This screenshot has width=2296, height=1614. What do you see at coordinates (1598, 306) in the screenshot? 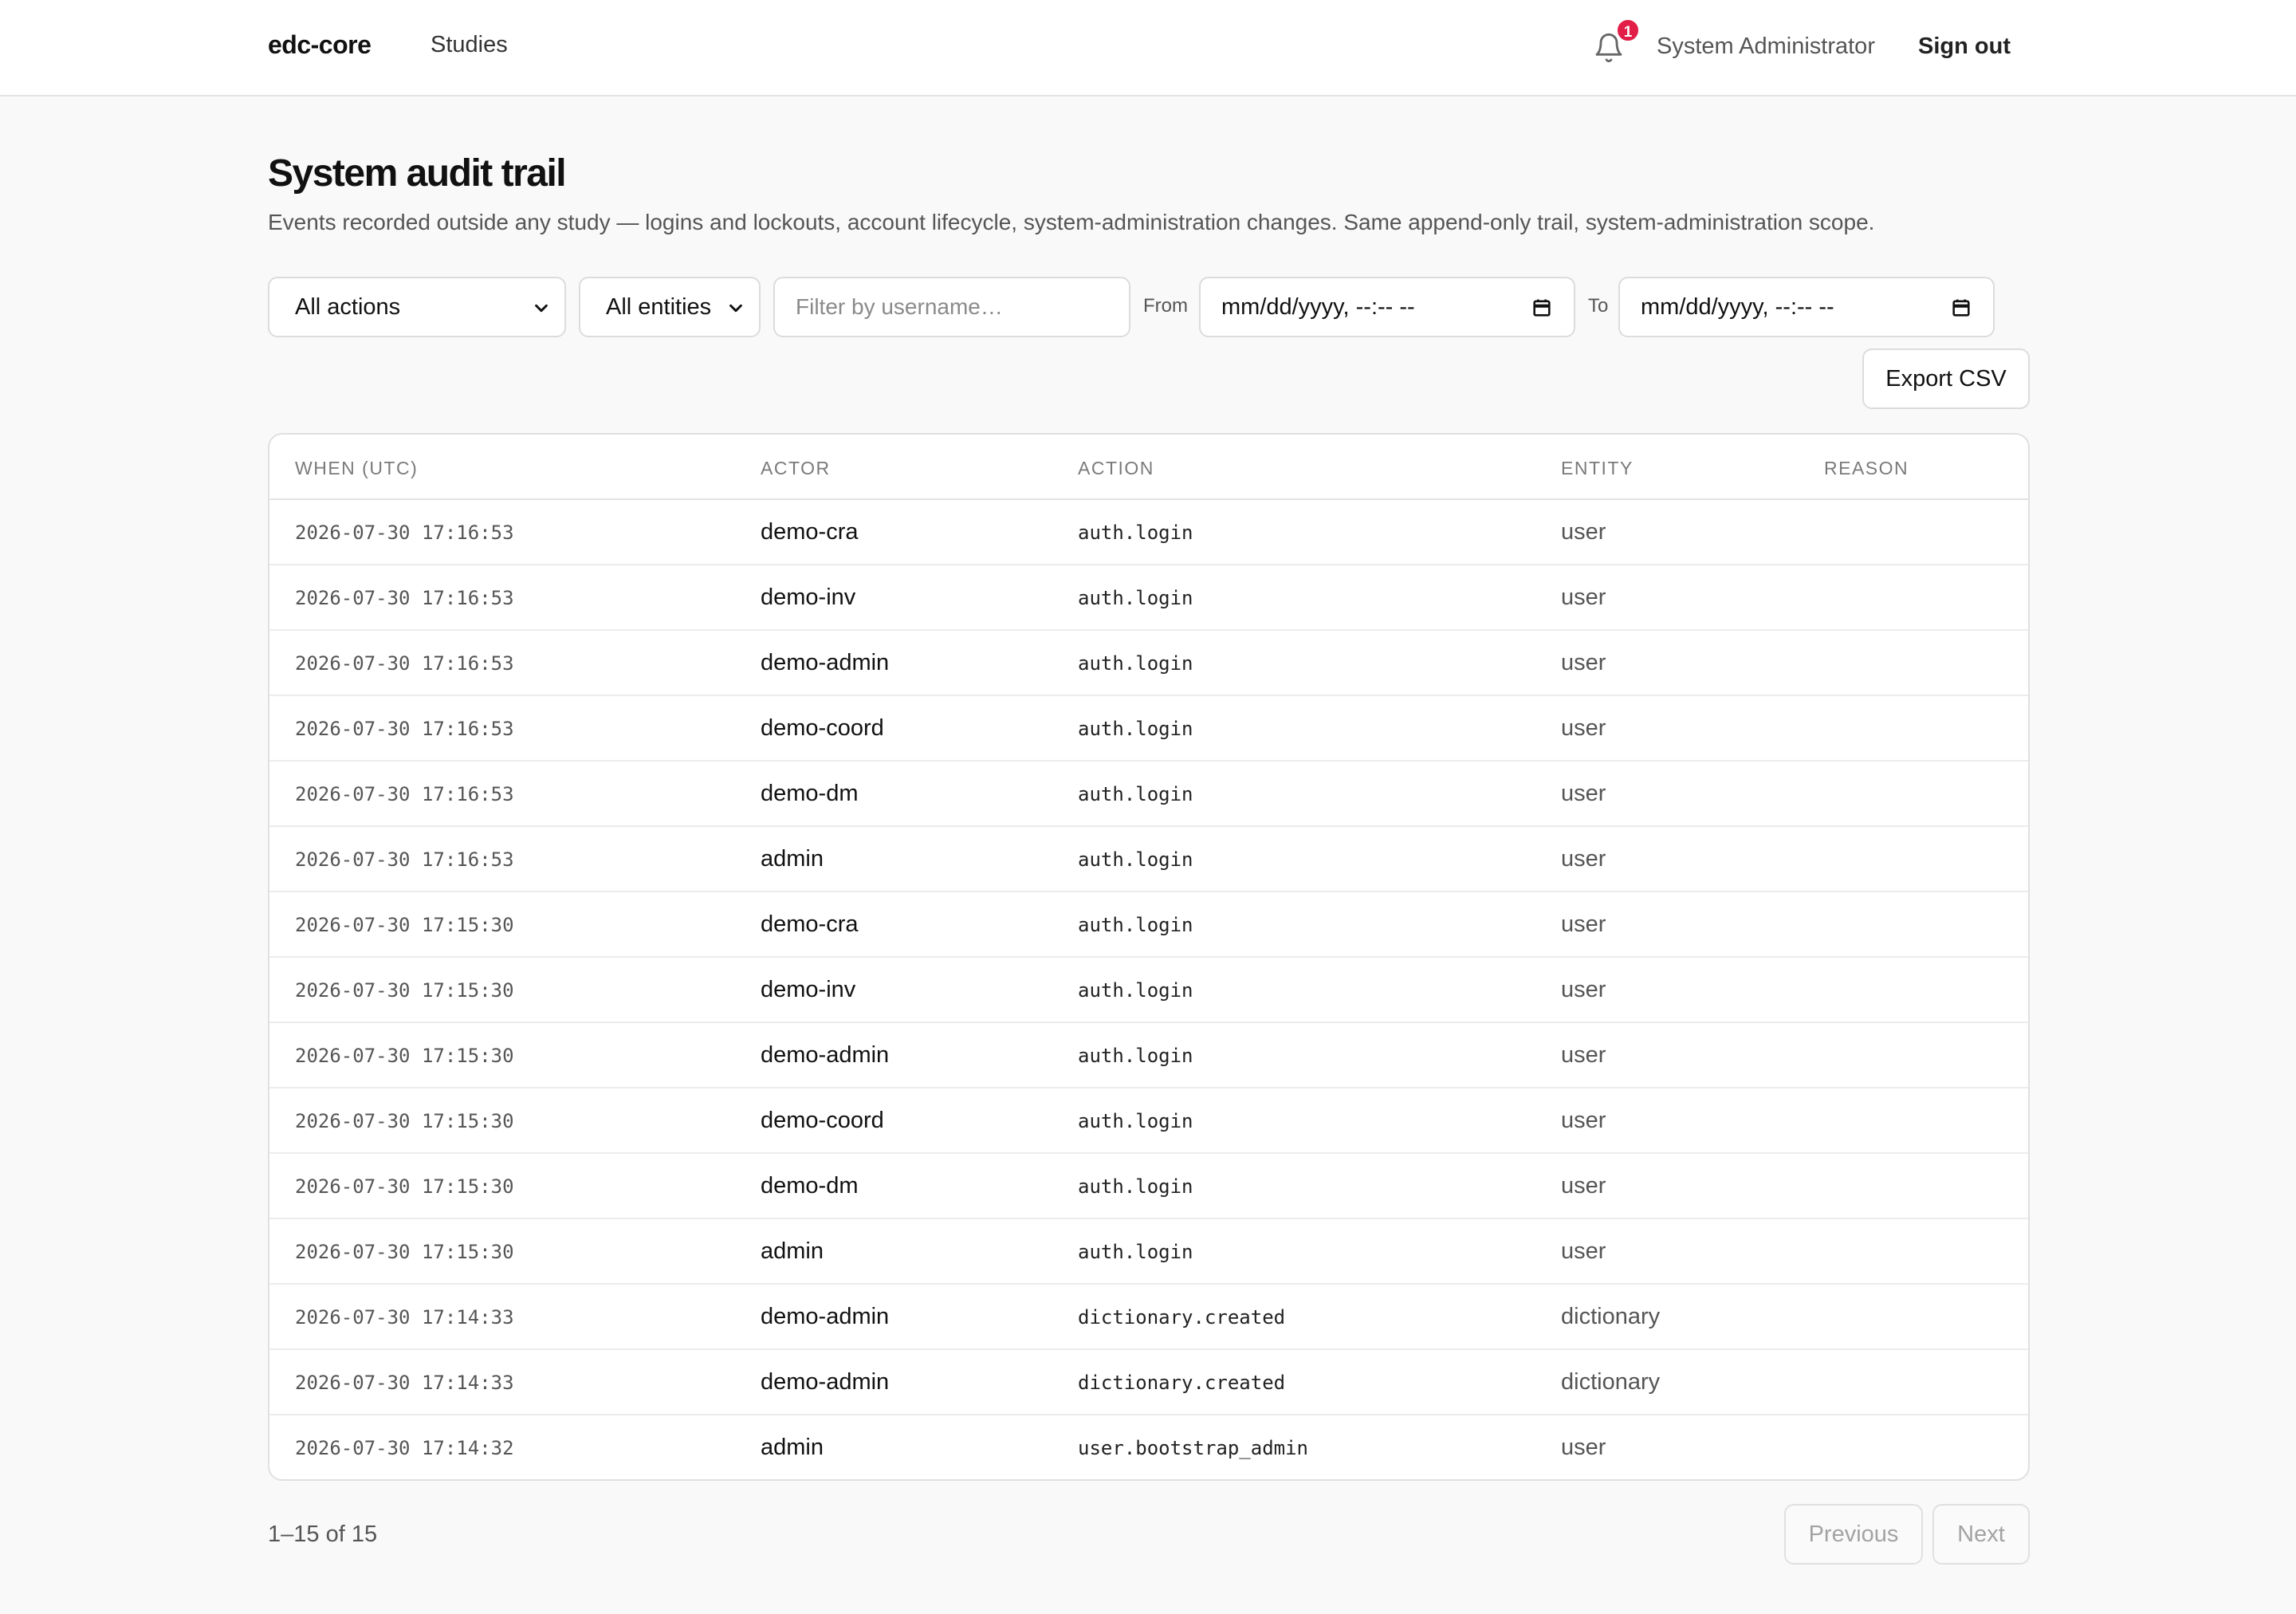
I see `to-date-label: To` at bounding box center [1598, 306].